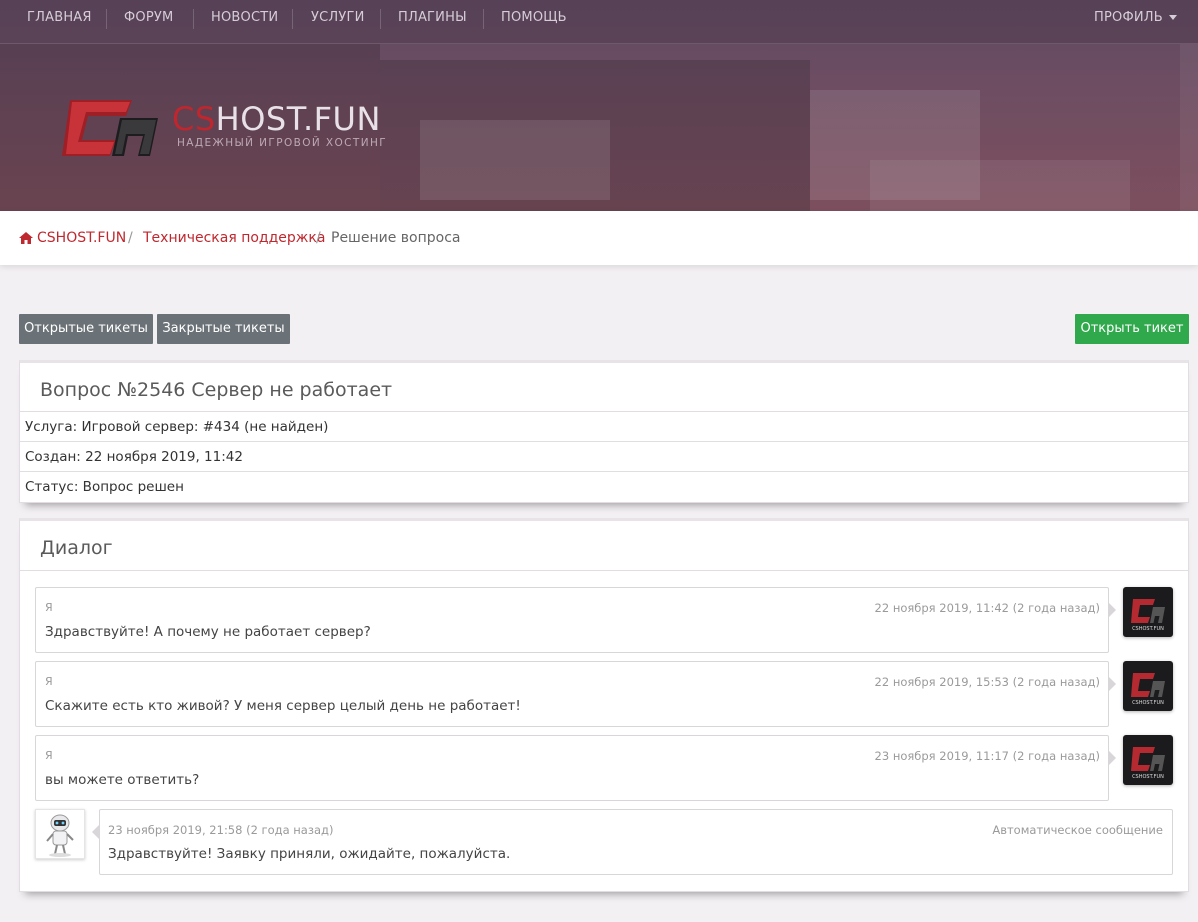 Image resolution: width=1198 pixels, height=922 pixels. I want to click on ticket-service: Услуга: Игровой сервер: #434 (не найден), so click(604, 426).